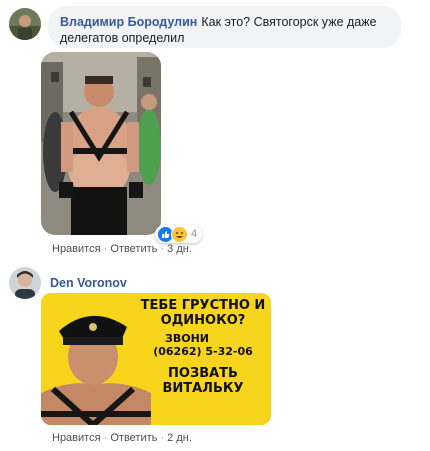 This screenshot has height=451, width=430. Describe the element at coordinates (203, 388) in the screenshot. I see `ad-line-6: ВИТАЛЬКУ` at that location.